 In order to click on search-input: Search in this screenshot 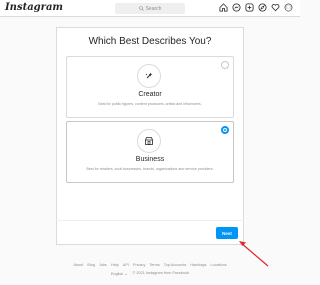, I will do `click(150, 8)`.